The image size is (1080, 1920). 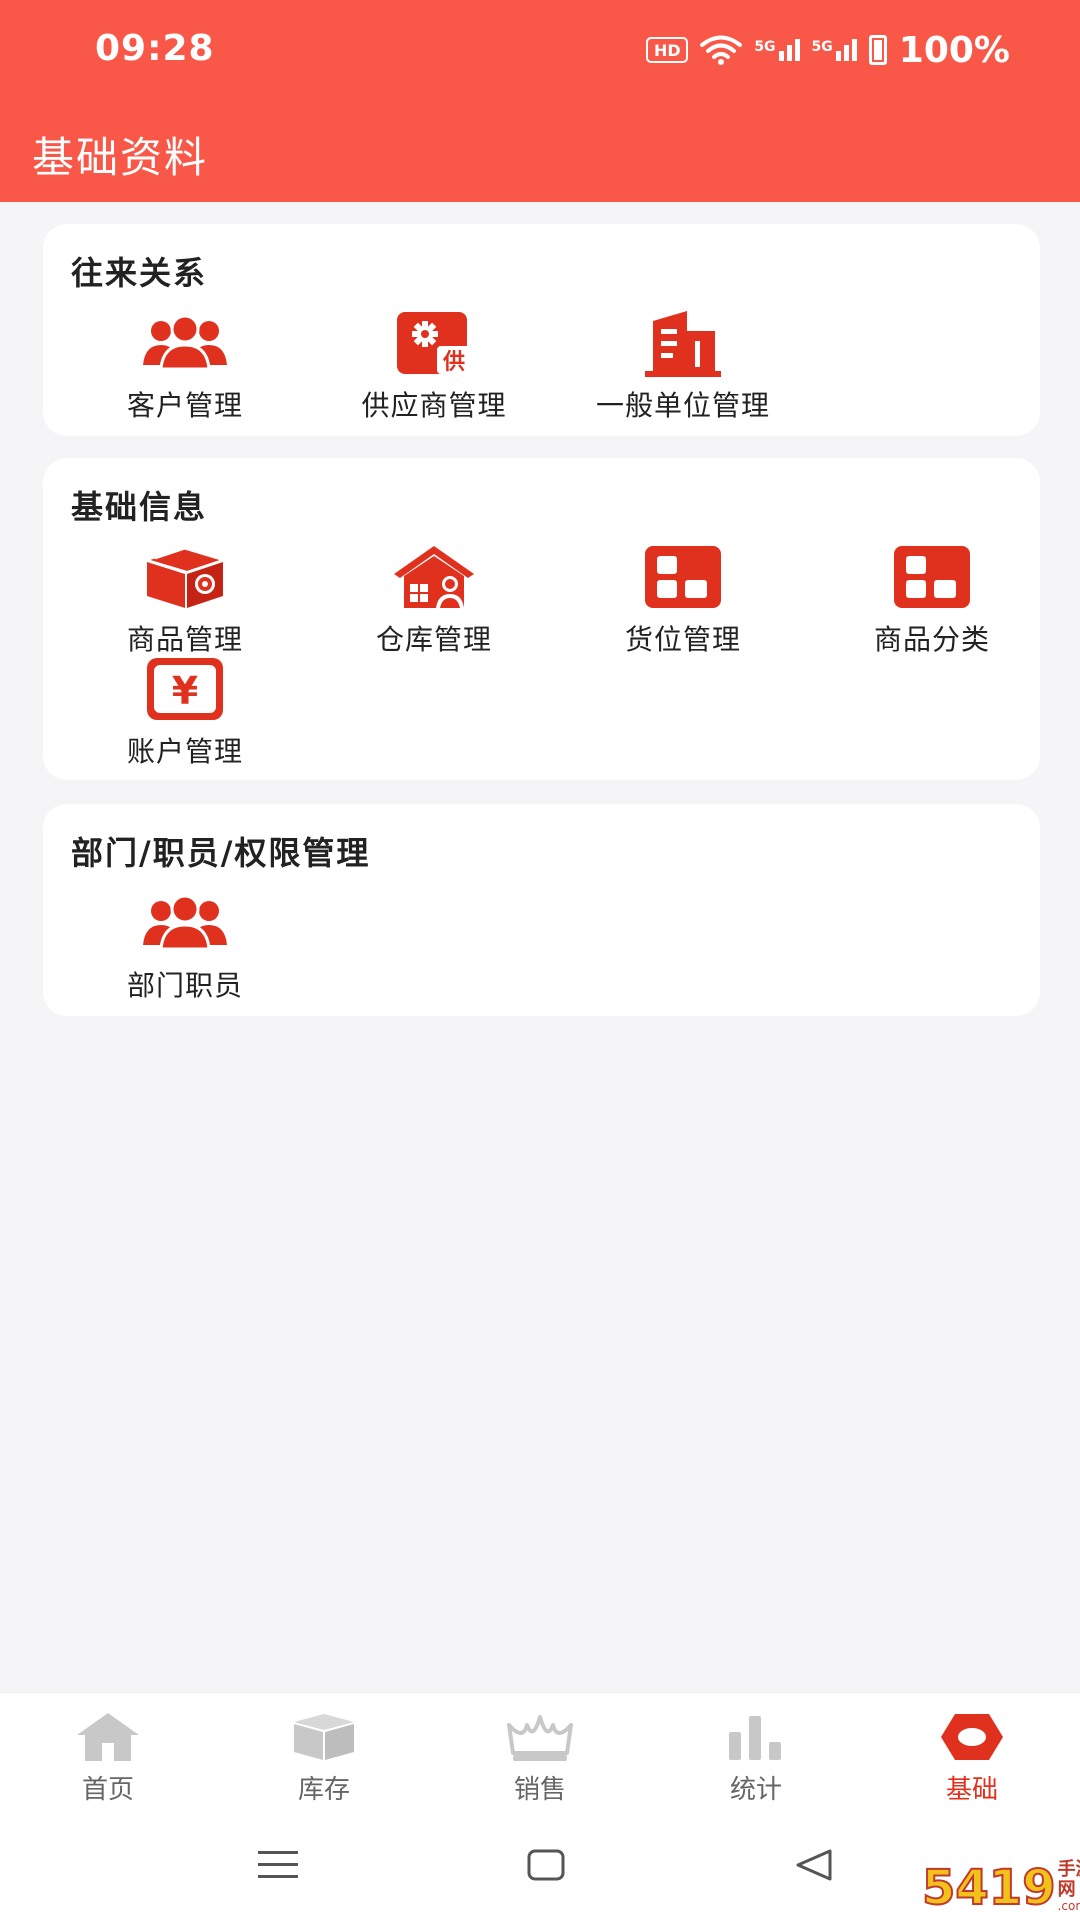 I want to click on grid-item-label: 客户管理, so click(x=184, y=405).